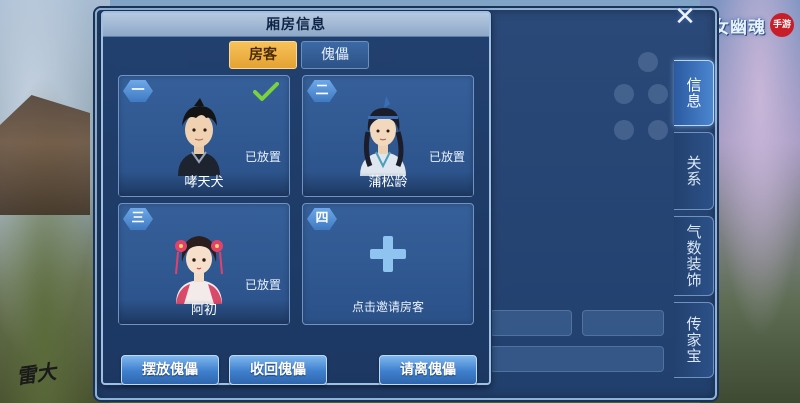  I want to click on room-card-4-empty: 四 点击邀请房客, so click(388, 264).